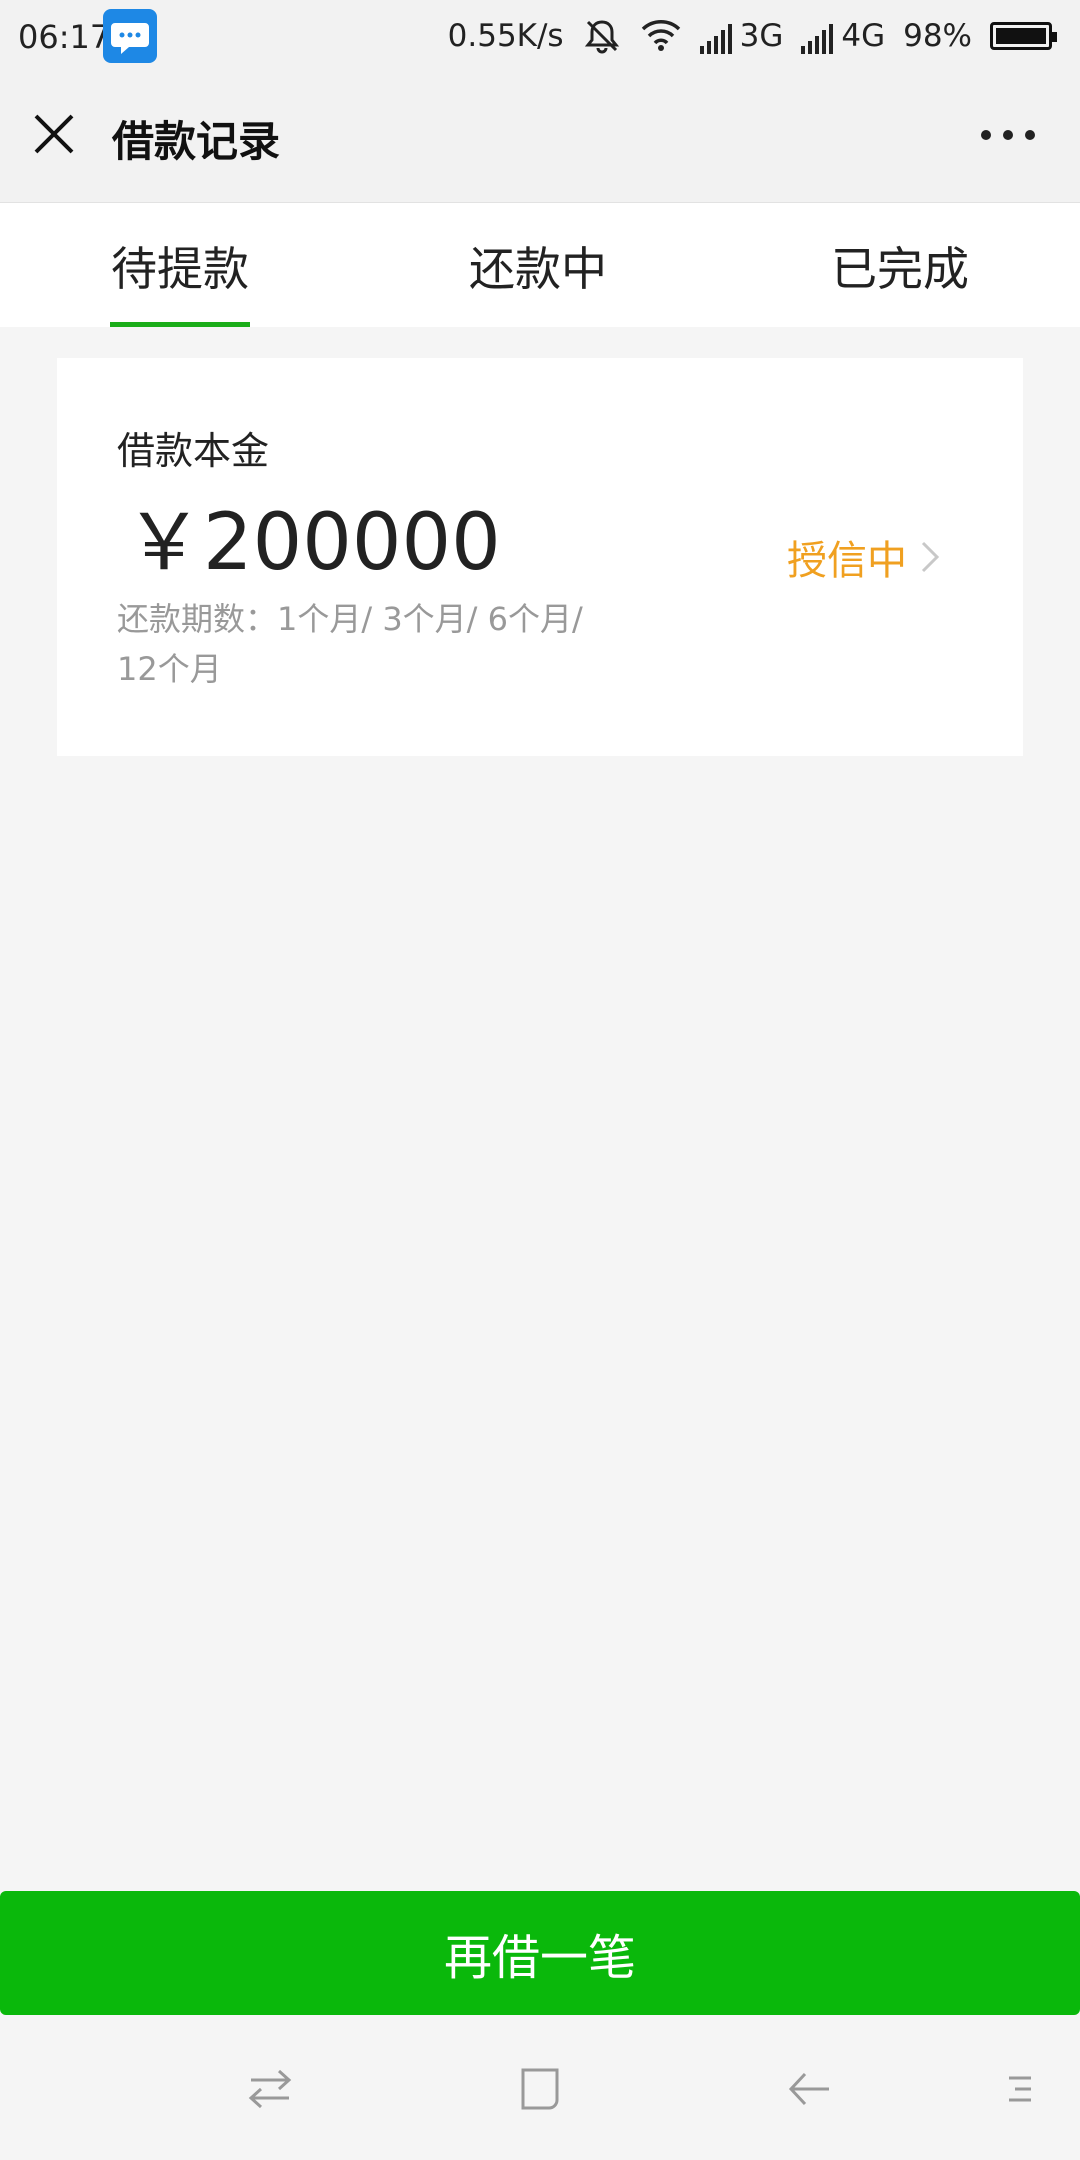 The image size is (1080, 2160). What do you see at coordinates (660, 35) in the screenshot?
I see `wifi-icon` at bounding box center [660, 35].